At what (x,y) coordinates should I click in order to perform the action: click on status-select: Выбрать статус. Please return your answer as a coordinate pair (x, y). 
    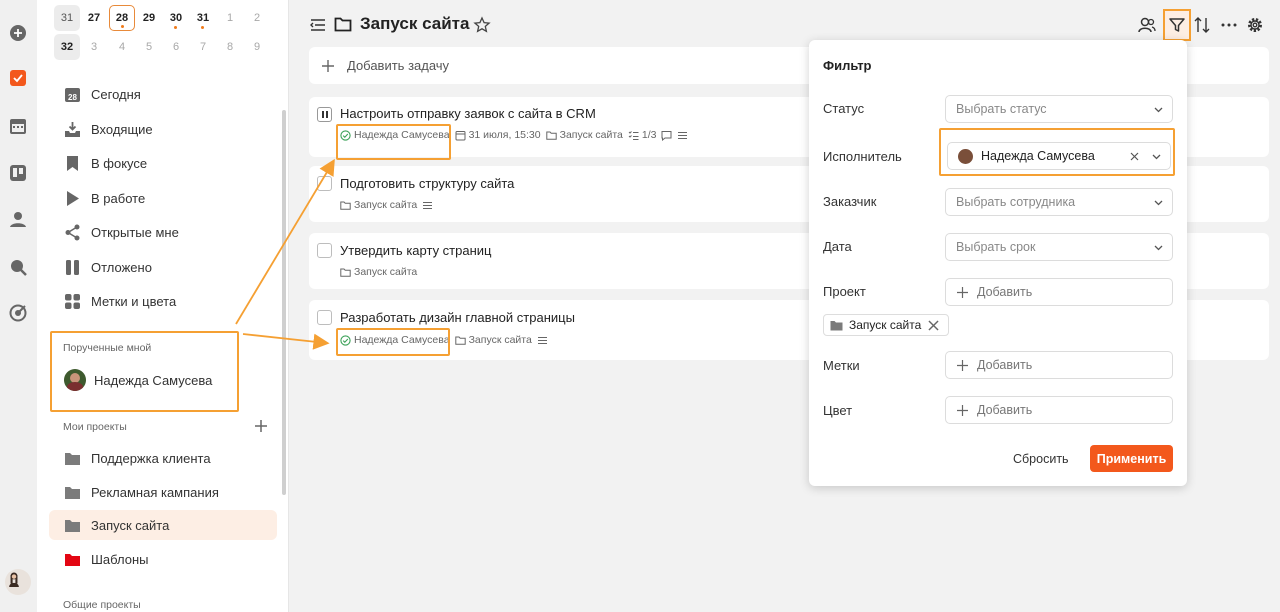
    Looking at the image, I should click on (1059, 109).